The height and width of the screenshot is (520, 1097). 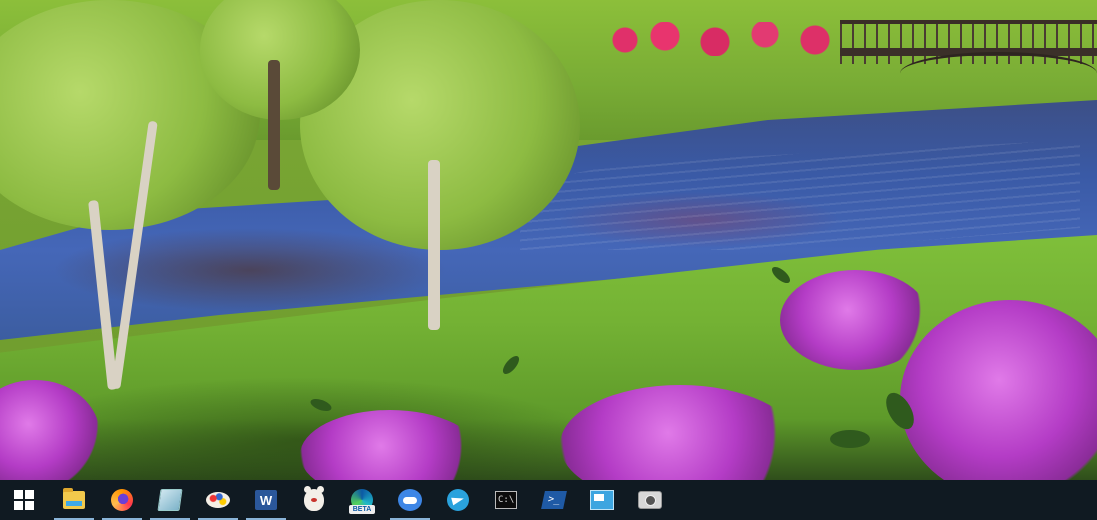 I want to click on windows-start-icon, so click(x=24, y=500).